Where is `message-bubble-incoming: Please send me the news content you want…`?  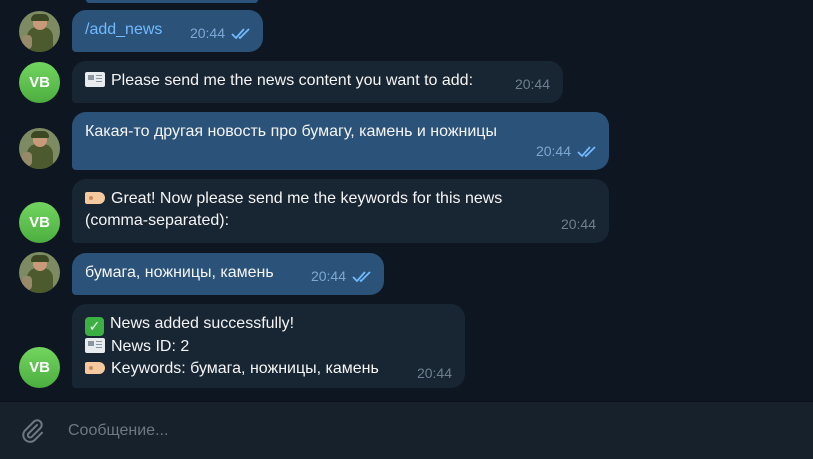
message-bubble-incoming: Please send me the news content you want… is located at coordinates (317, 82).